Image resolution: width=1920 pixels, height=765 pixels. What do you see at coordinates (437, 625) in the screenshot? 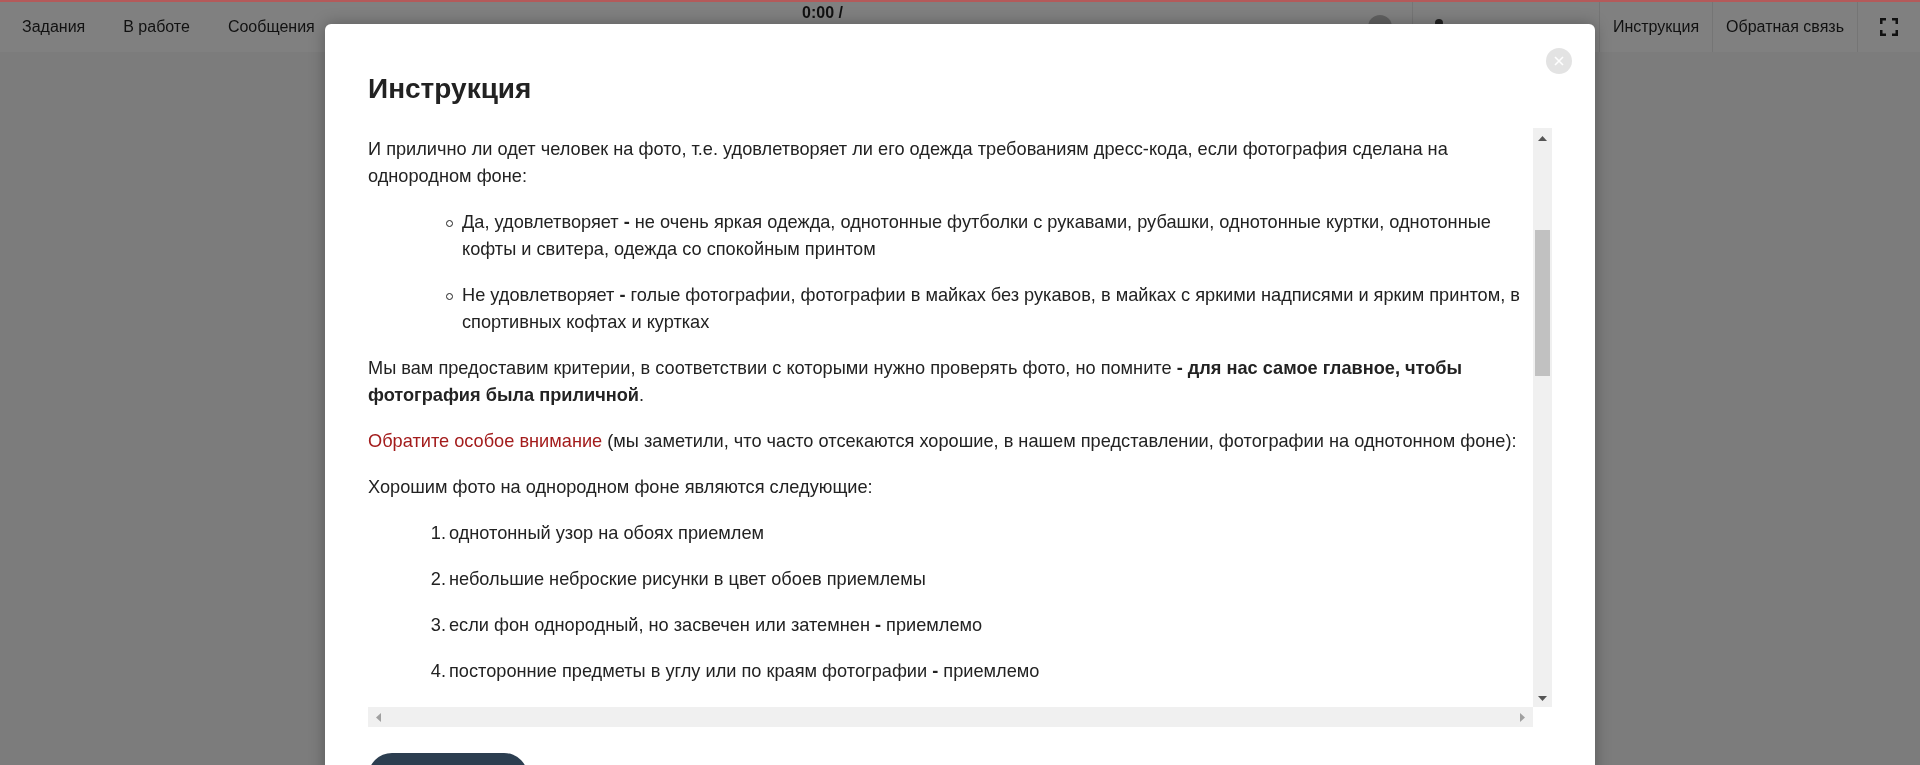
I see `list-number: 3.` at bounding box center [437, 625].